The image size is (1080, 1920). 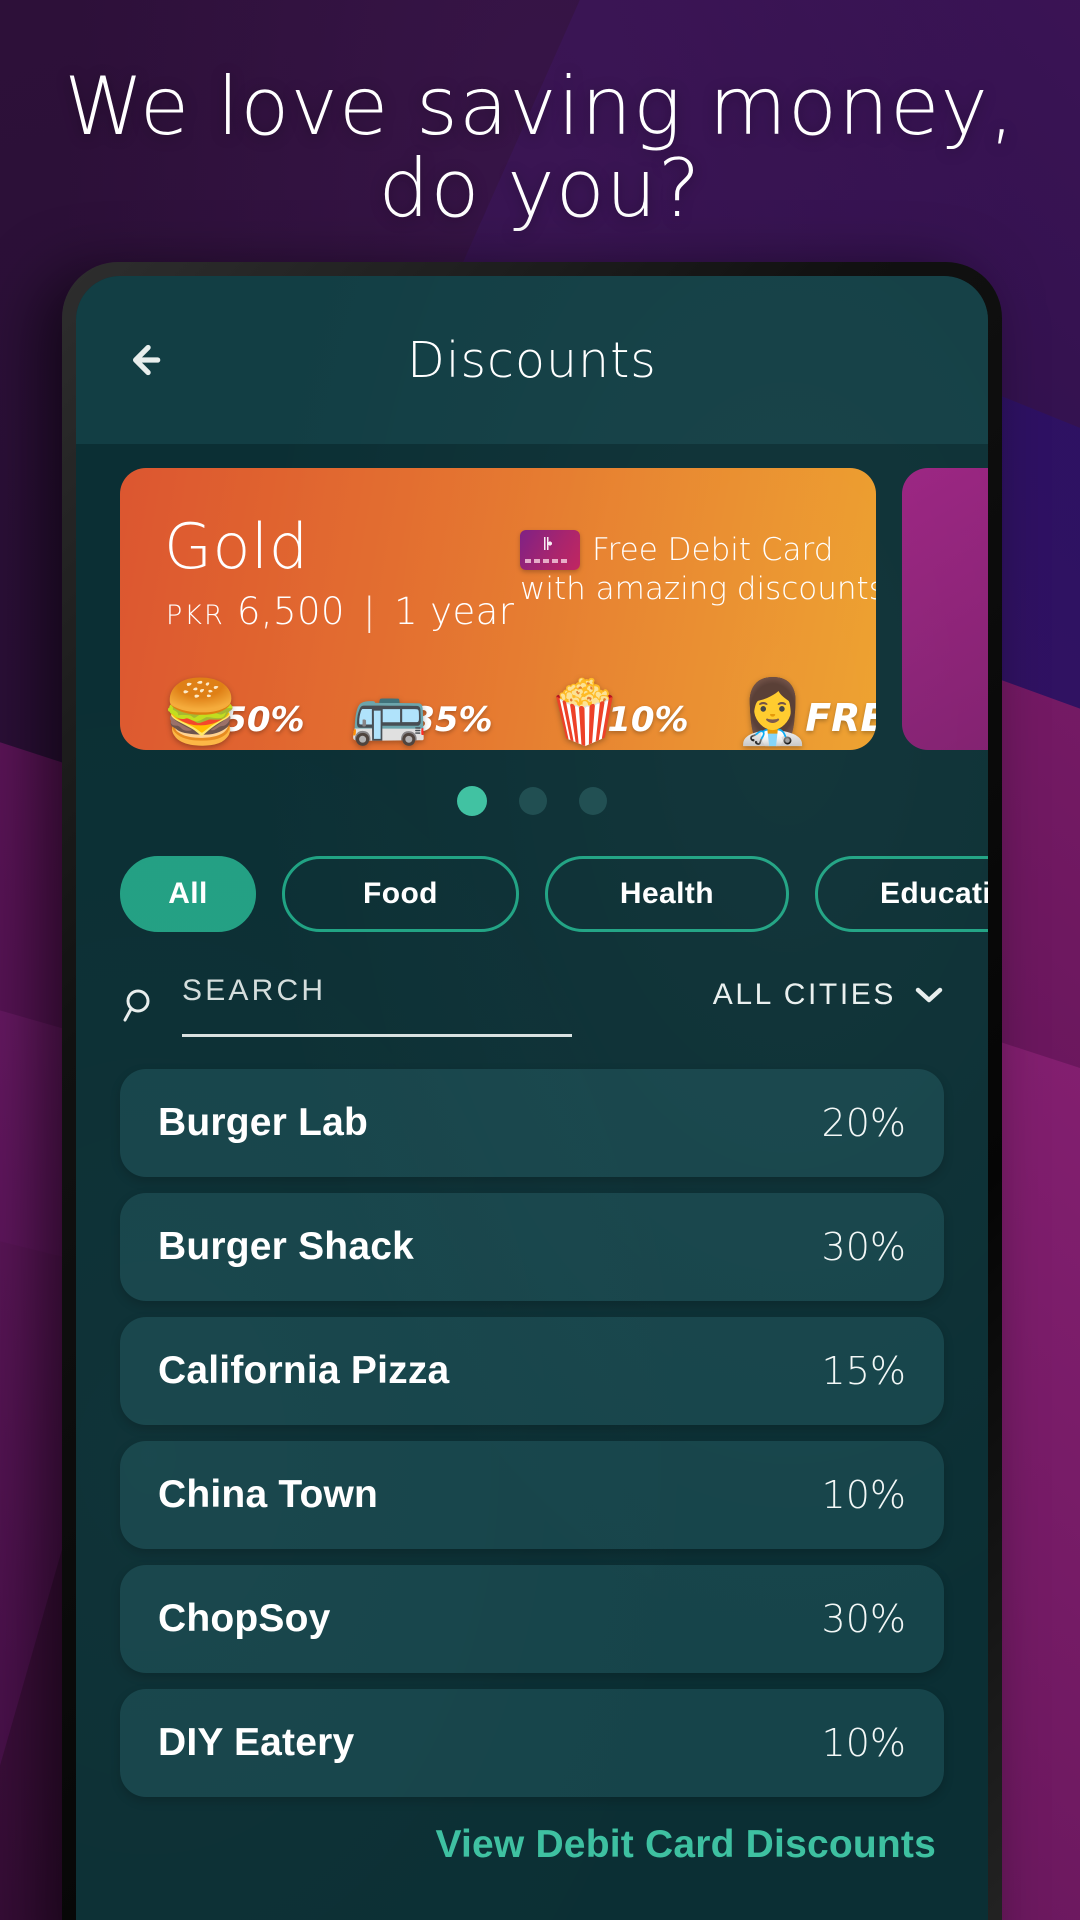 I want to click on search-row: SEARCH ALL CITIES, so click(x=532, y=1005).